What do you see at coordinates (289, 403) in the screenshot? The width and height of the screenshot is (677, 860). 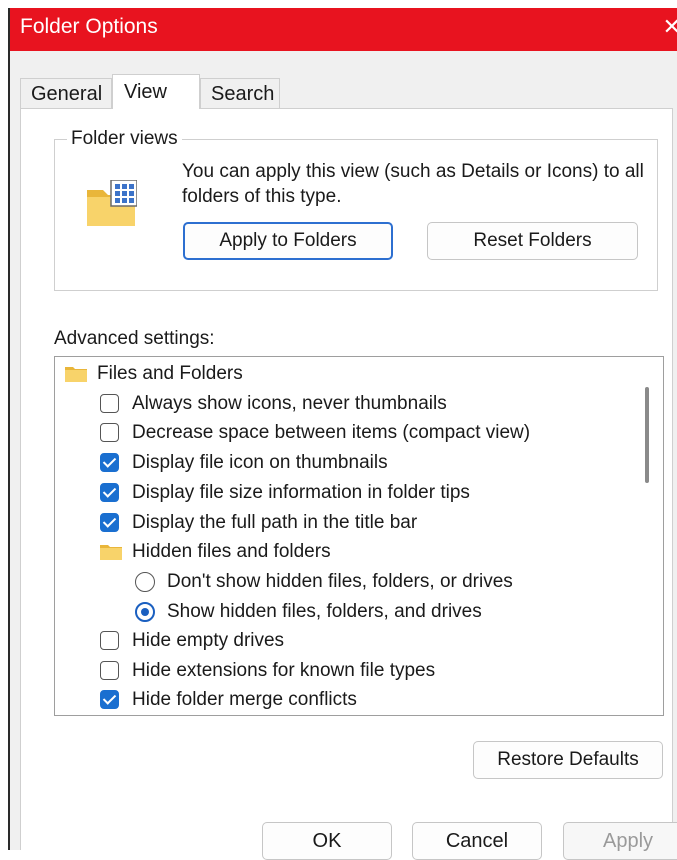 I see `setting-label: Always show icons, never thumbnails` at bounding box center [289, 403].